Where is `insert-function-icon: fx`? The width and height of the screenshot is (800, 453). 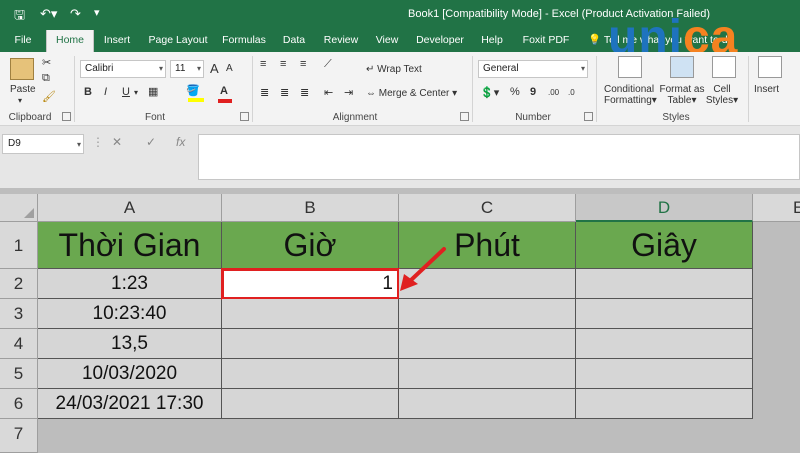 insert-function-icon: fx is located at coordinates (180, 142).